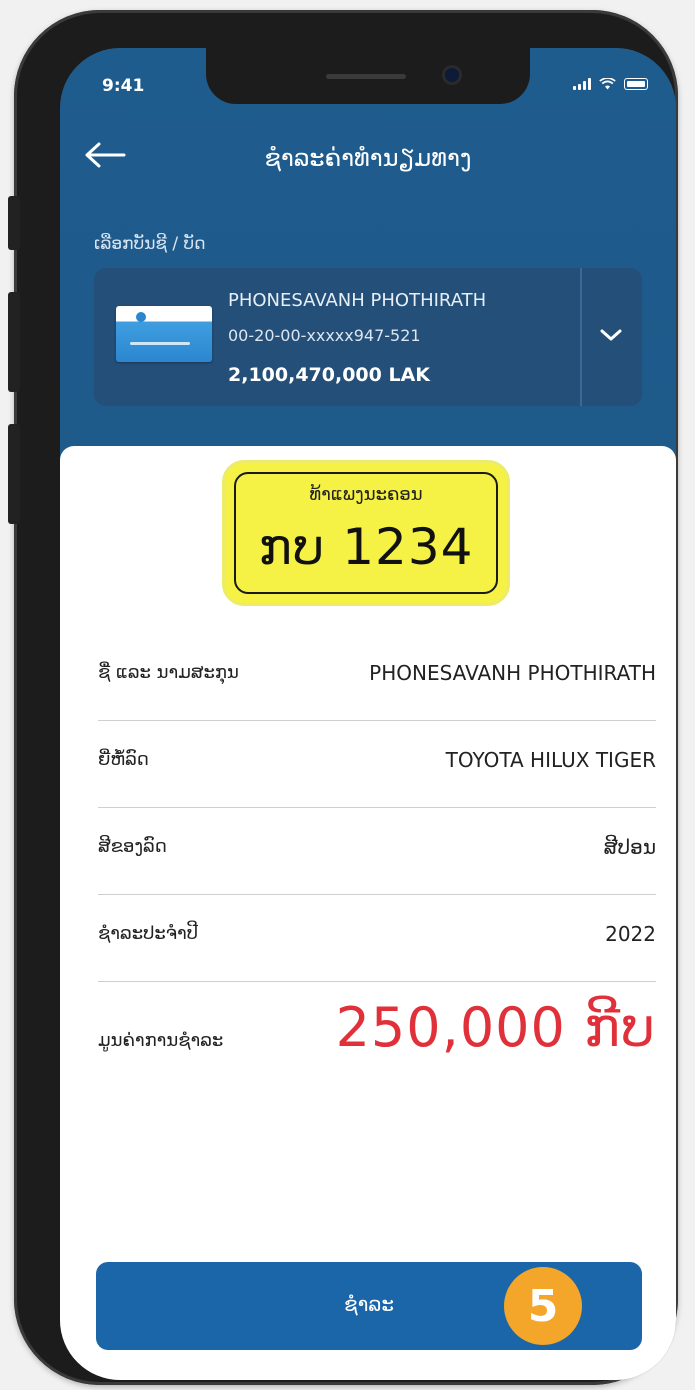 The height and width of the screenshot is (1390, 695). Describe the element at coordinates (168, 672) in the screenshot. I see `detail-label: ຊື່ ແລະ ນາມສະກຸນ` at that location.